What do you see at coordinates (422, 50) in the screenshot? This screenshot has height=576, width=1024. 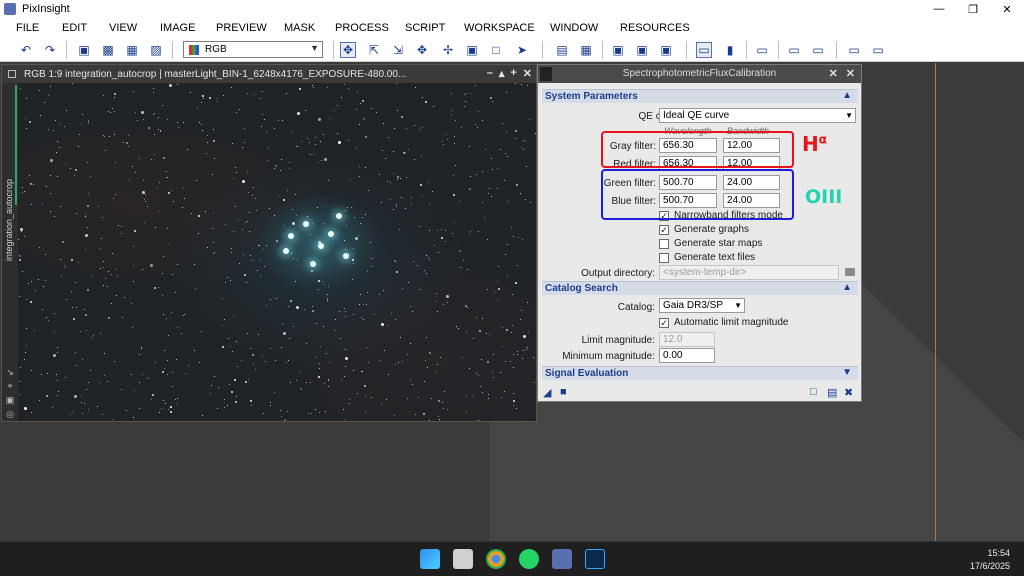 I see `move-icon: ✥` at bounding box center [422, 50].